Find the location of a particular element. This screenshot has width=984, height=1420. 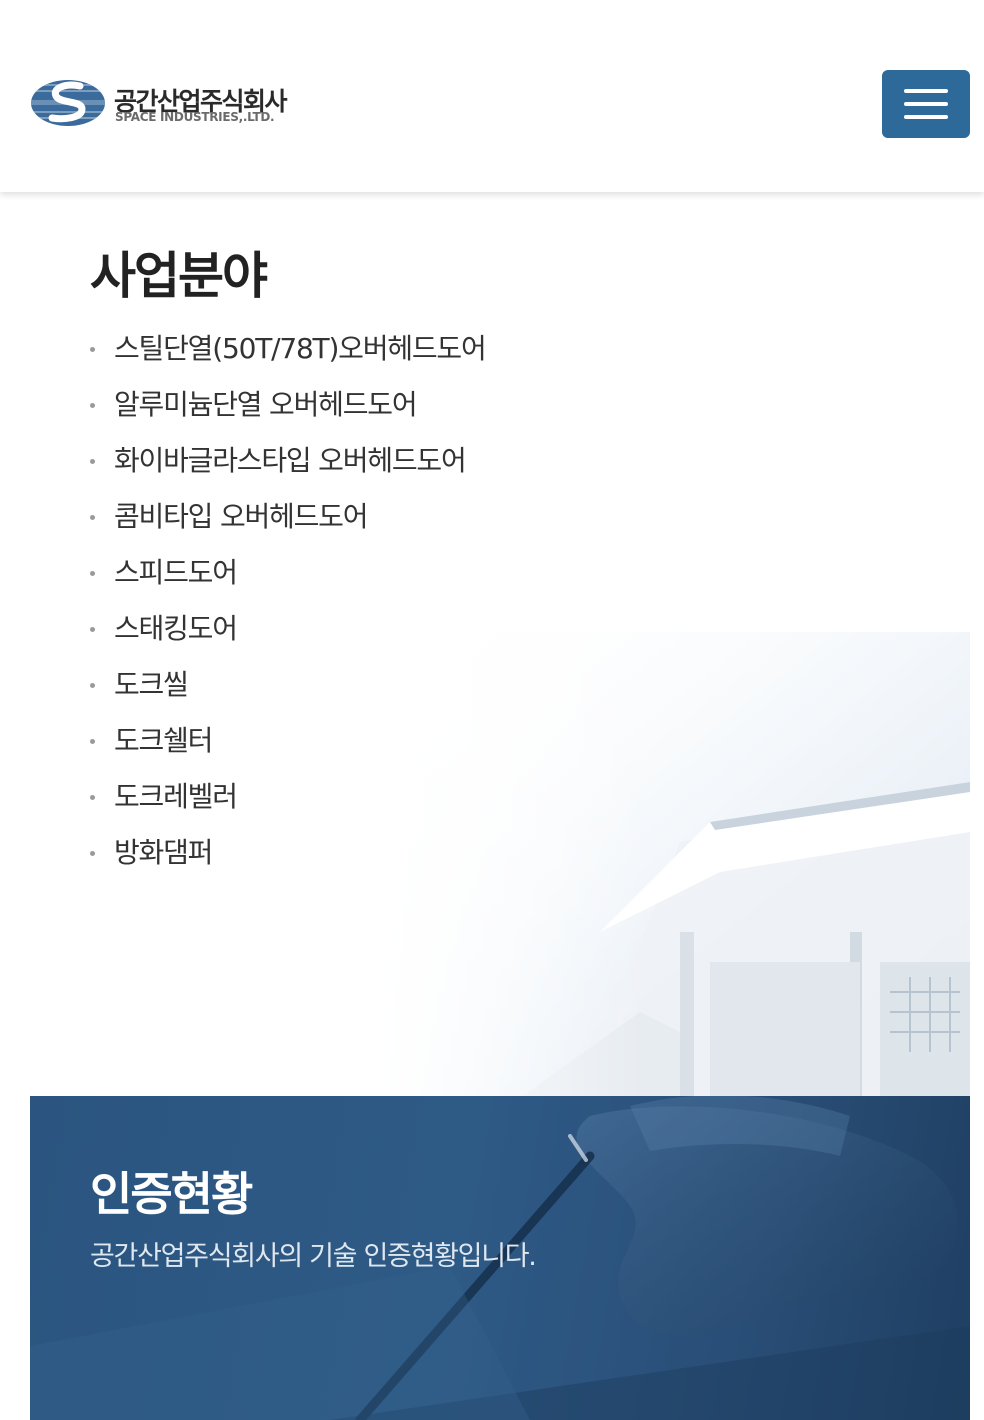

business-list-item: 스태킹도어 is located at coordinates (288, 636).